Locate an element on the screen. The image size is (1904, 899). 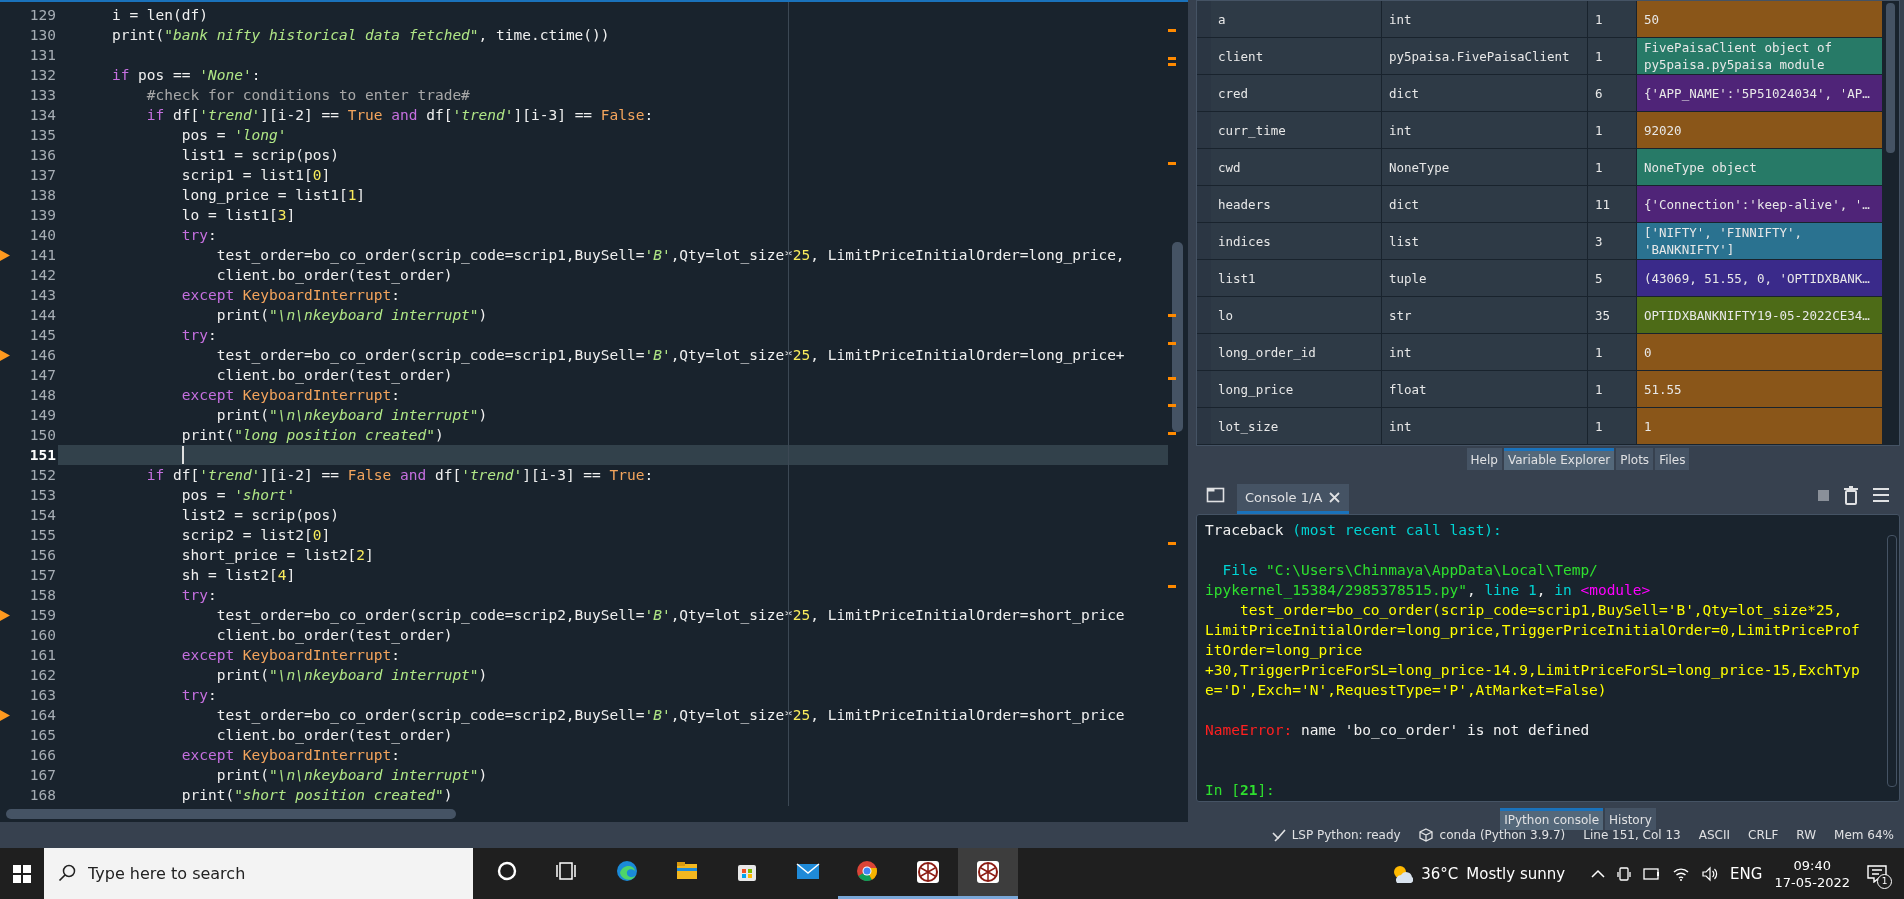
console-line: Traceback (most recent call last): is located at coordinates (1354, 530).